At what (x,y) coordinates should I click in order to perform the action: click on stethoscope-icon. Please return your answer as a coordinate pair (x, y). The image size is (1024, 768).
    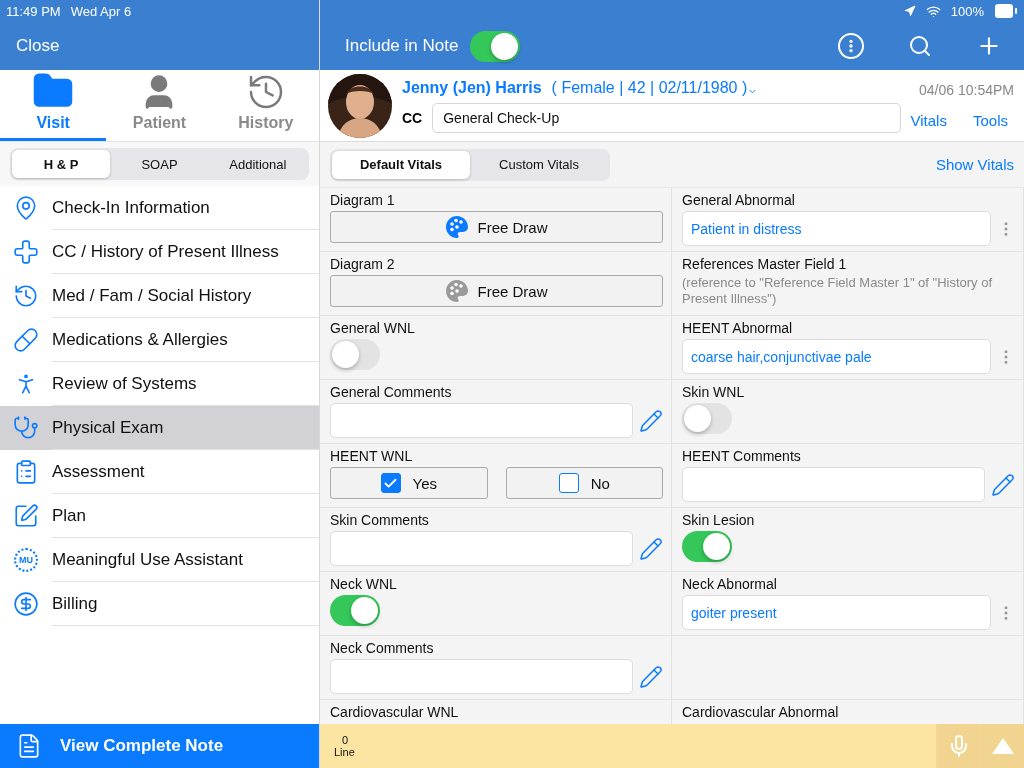
    Looking at the image, I should click on (26, 428).